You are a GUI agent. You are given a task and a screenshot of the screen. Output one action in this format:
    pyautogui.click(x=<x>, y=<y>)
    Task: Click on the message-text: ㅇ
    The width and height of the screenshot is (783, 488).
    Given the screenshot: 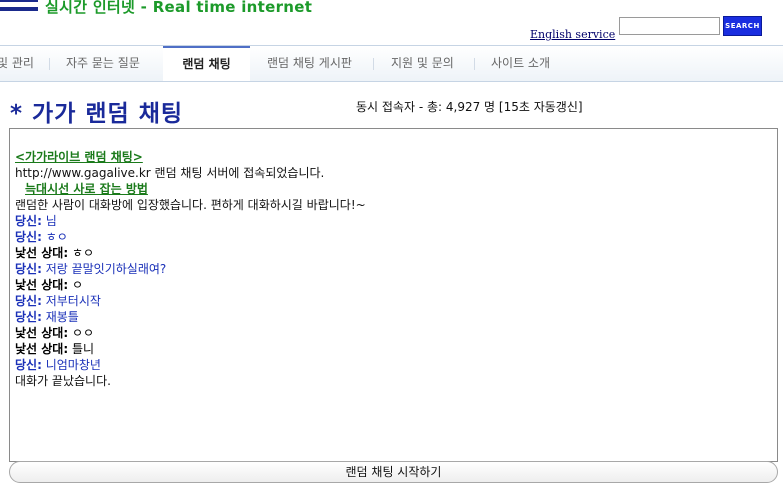 What is the action you would take?
    pyautogui.click(x=75, y=285)
    